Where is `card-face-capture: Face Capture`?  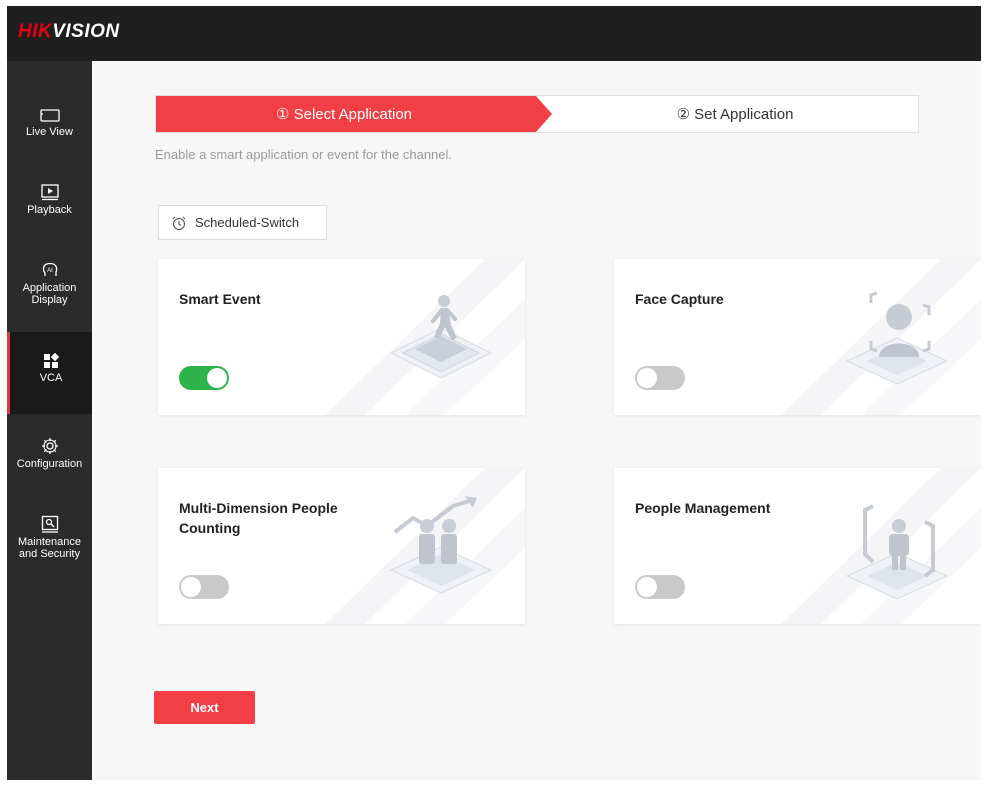
card-face-capture: Face Capture is located at coordinates (797, 337).